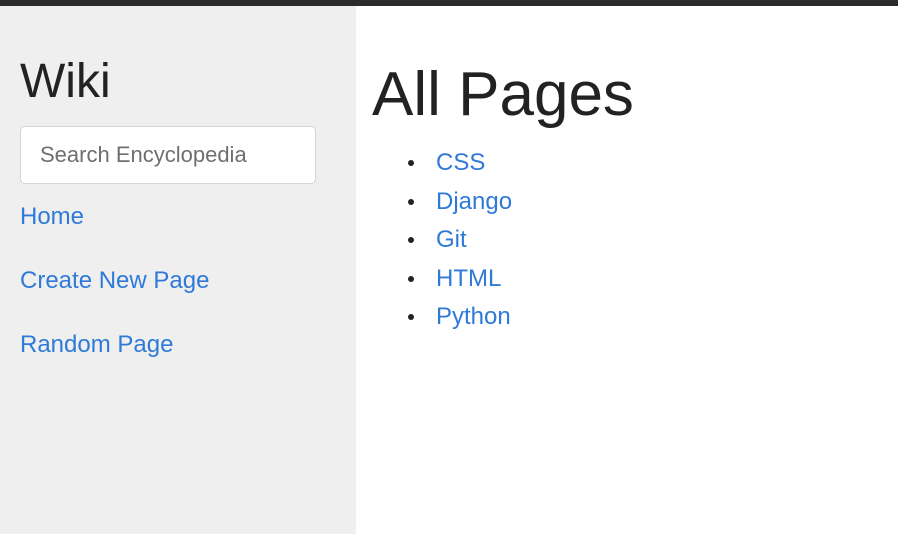 The height and width of the screenshot is (534, 898). I want to click on search-input, so click(168, 155).